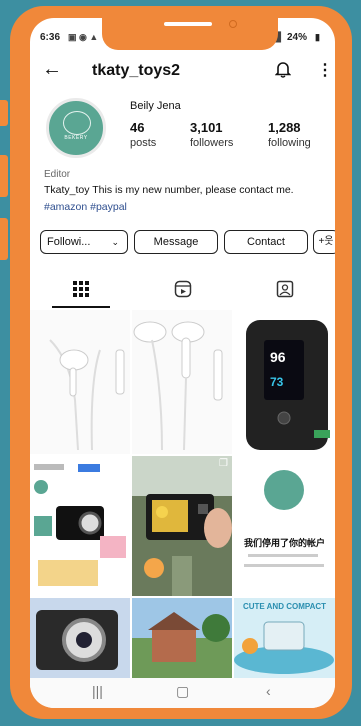 The height and width of the screenshot is (726, 361). I want to click on post-hand-camera: ❐, so click(182, 526).